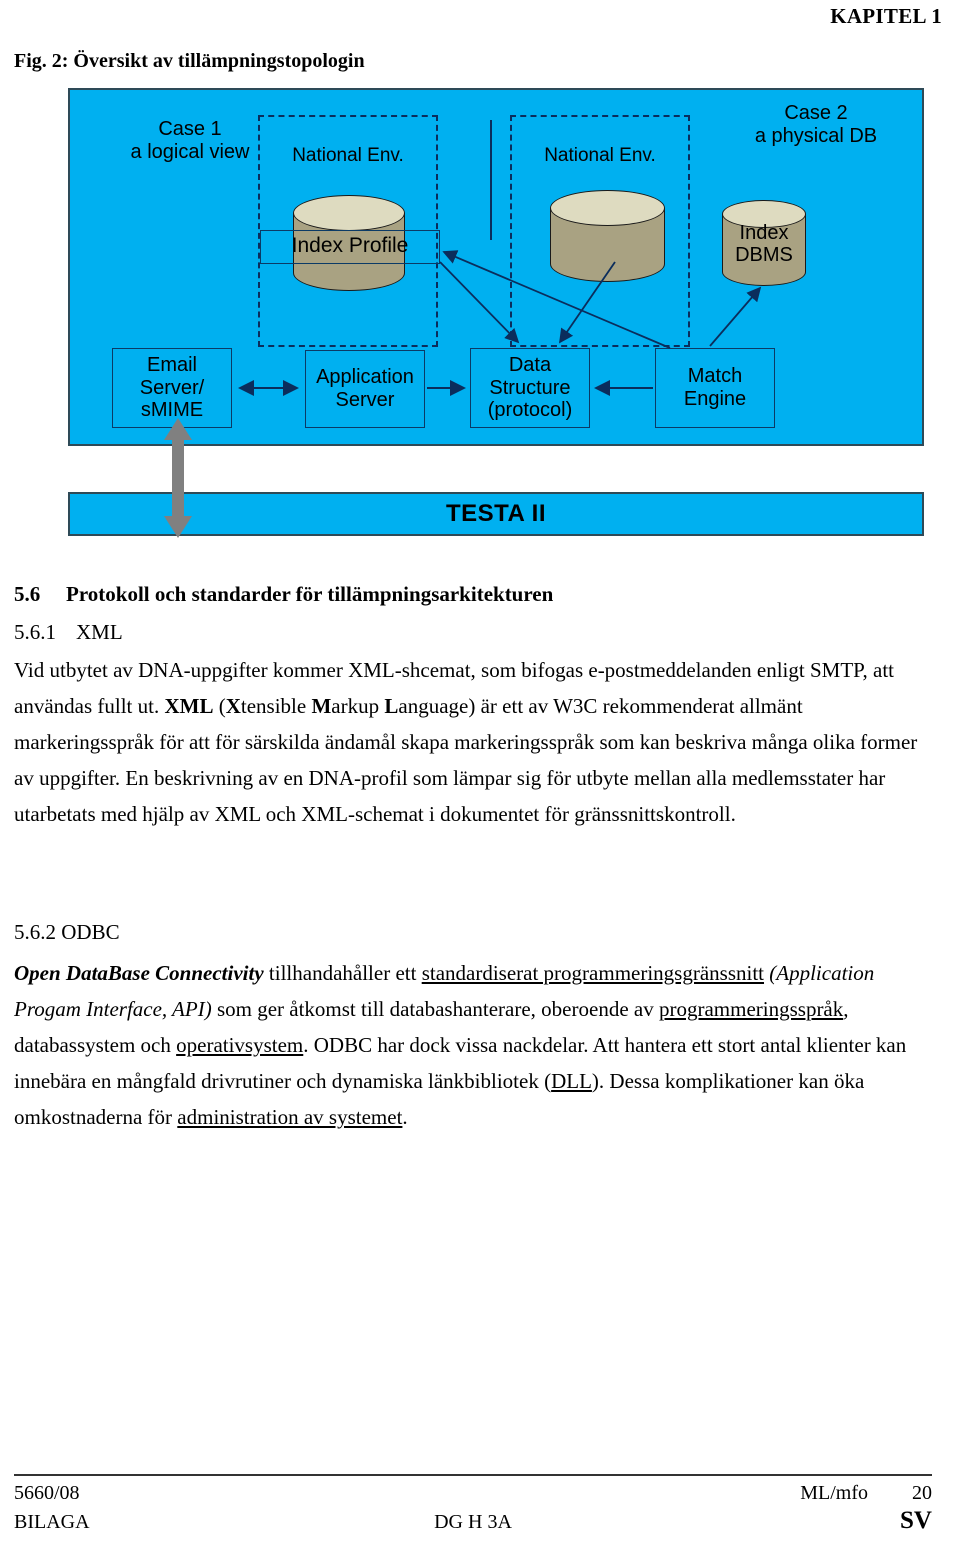 The width and height of the screenshot is (960, 1542). What do you see at coordinates (916, 1520) in the screenshot?
I see `footer-language: SV` at bounding box center [916, 1520].